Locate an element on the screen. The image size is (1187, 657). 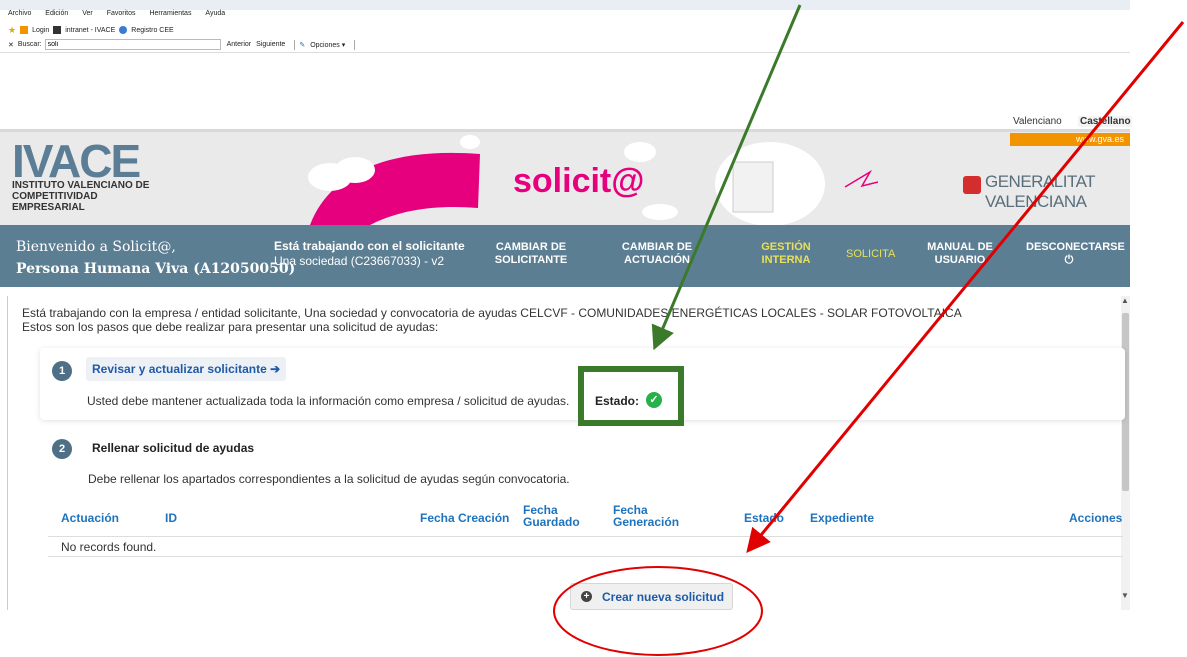
fav-registro: Registro CEE is located at coordinates (152, 30).